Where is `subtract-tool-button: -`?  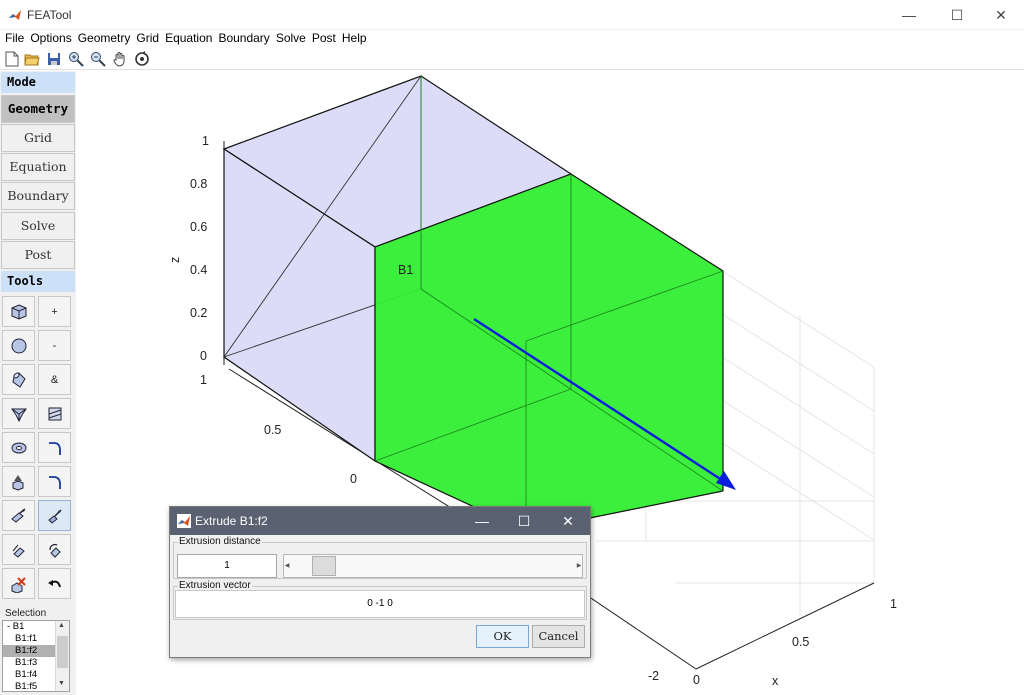 subtract-tool-button: - is located at coordinates (54, 345).